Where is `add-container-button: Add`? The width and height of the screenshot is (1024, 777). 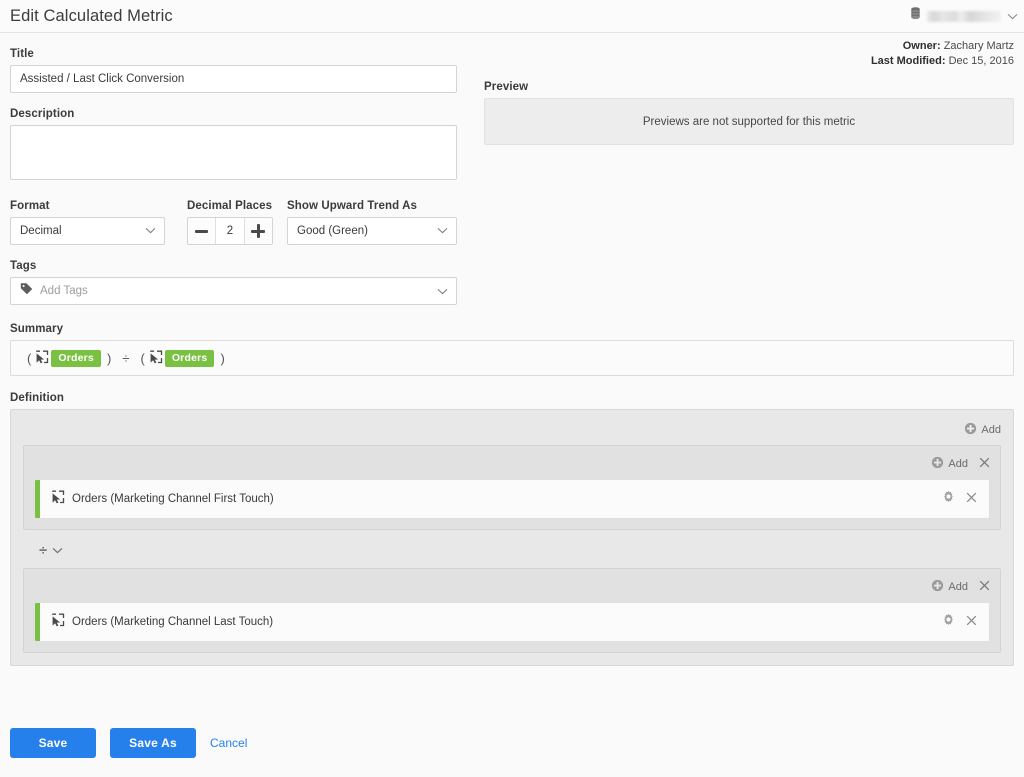
add-container-button: Add is located at coordinates (982, 430).